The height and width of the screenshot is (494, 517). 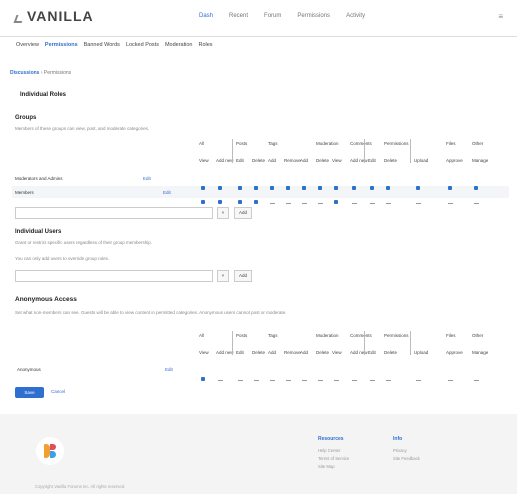 I want to click on subnav-locked-posts: Locked Posts, so click(x=142, y=45).